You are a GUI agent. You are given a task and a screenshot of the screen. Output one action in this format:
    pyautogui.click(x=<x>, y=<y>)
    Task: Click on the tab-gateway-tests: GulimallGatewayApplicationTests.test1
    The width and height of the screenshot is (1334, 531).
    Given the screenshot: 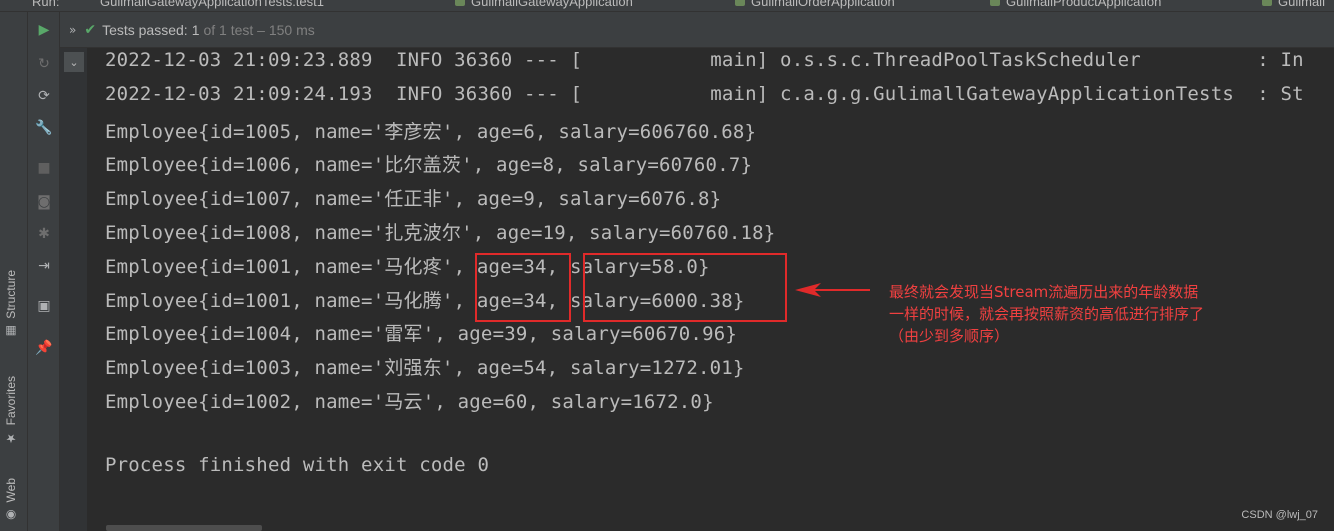 What is the action you would take?
    pyautogui.click(x=212, y=5)
    